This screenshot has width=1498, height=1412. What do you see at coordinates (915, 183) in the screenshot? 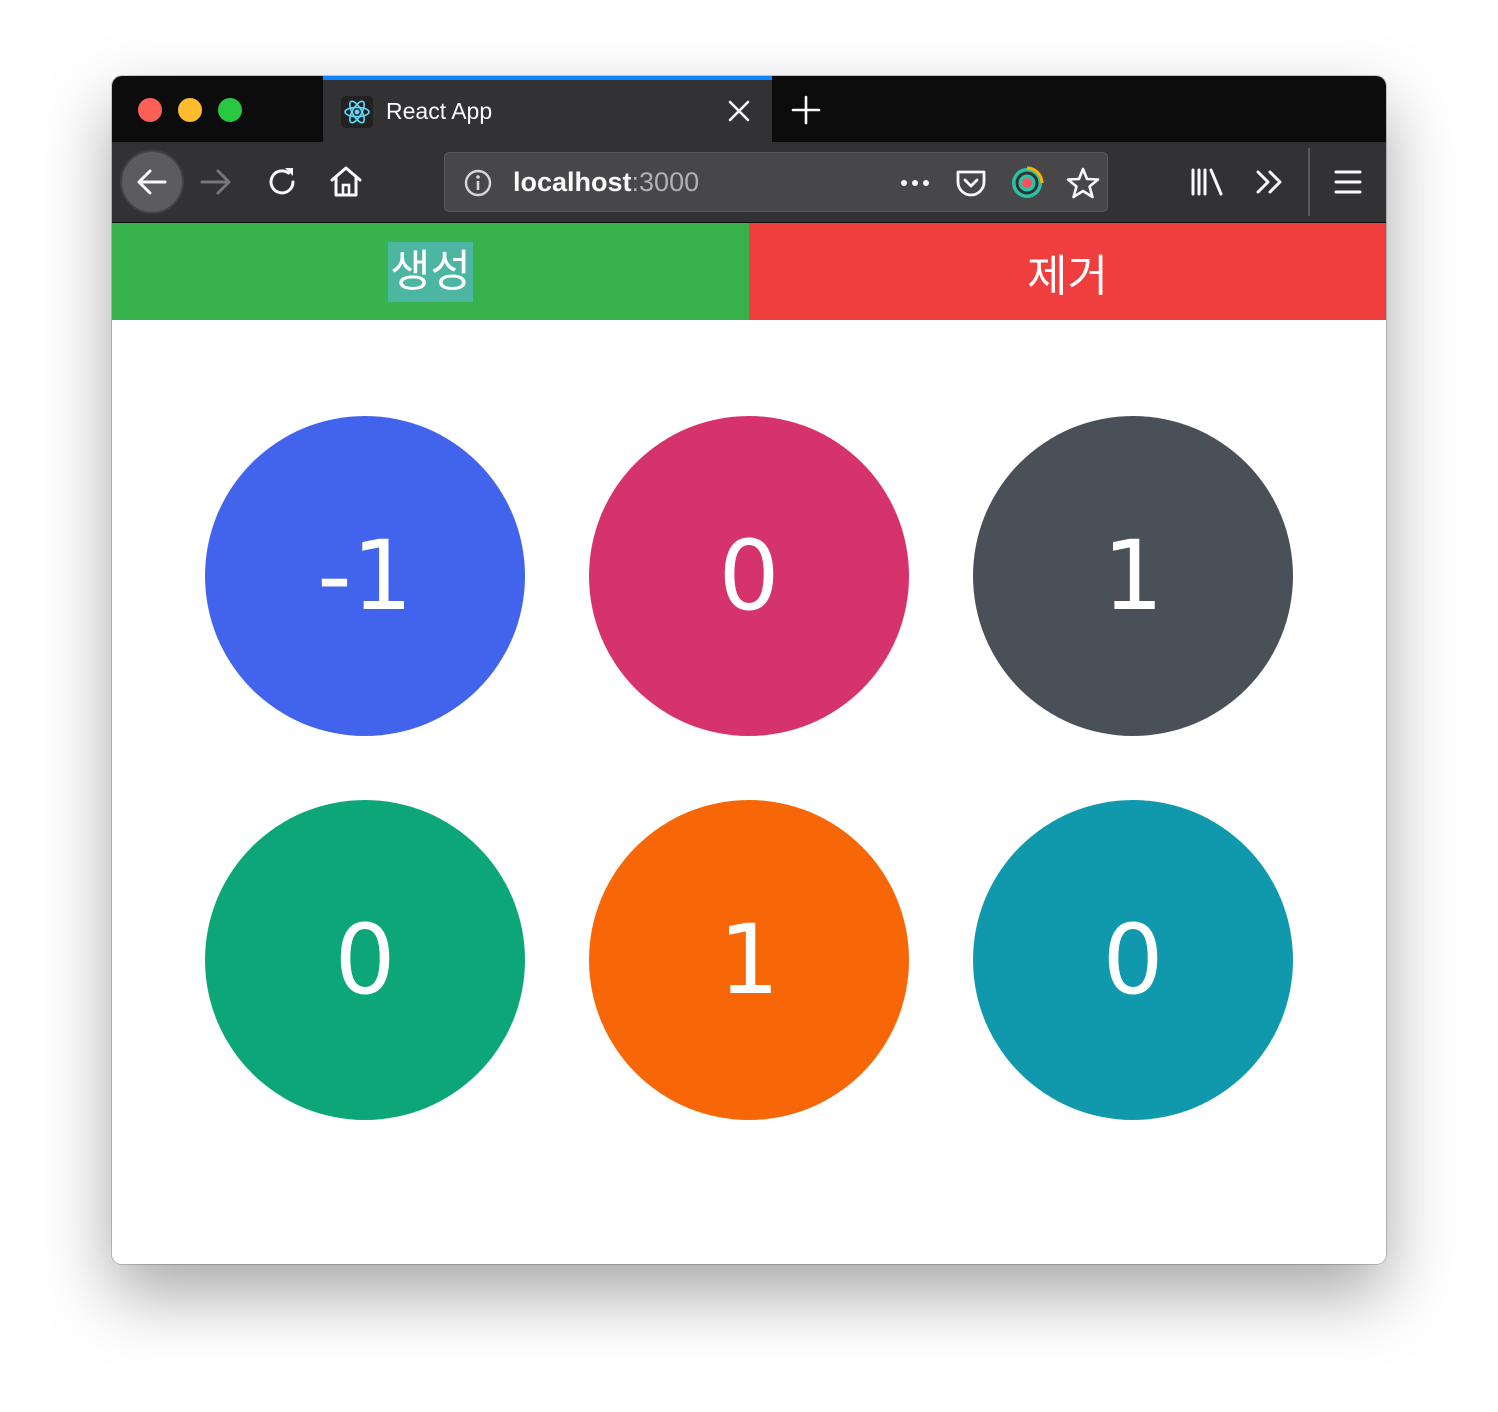
I see `more-icon` at bounding box center [915, 183].